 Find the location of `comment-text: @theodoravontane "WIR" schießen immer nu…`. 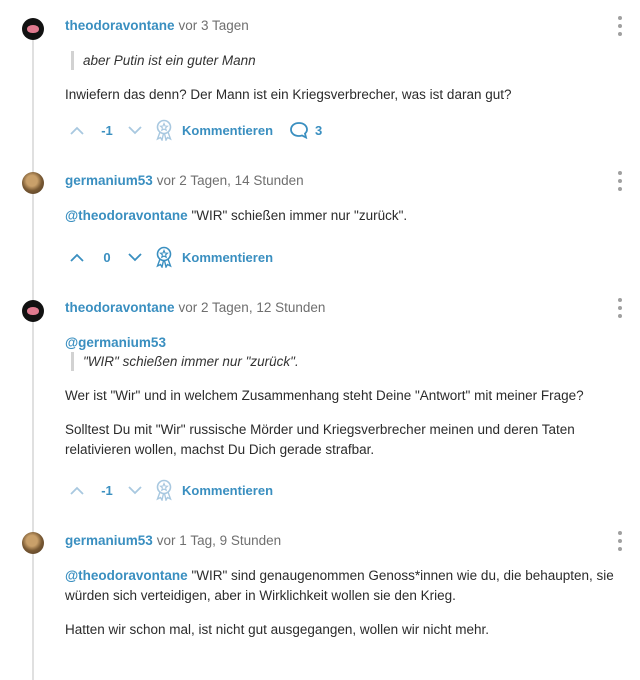

comment-text: @theodoravontane "WIR" schießen immer nu… is located at coordinates (345, 216).